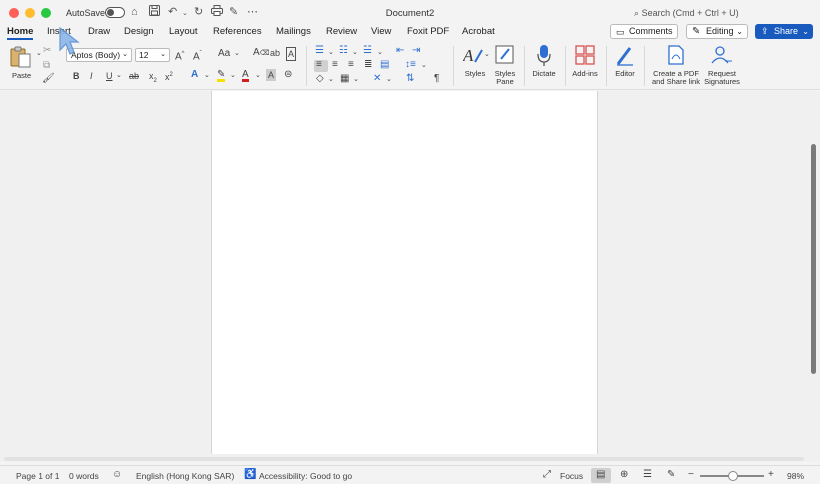  I want to click on proofing-icon: ☺, so click(117, 474).